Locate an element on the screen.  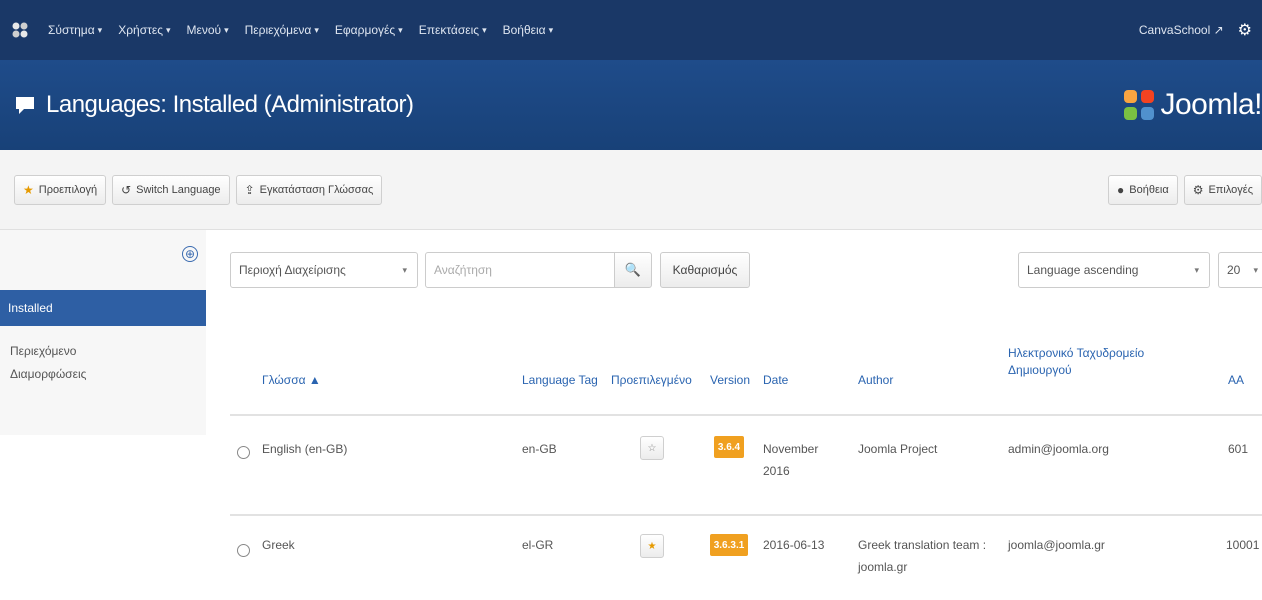
install-language-button: ⇪ Εγκατάσταση Γλώσσας is located at coordinates (309, 189).